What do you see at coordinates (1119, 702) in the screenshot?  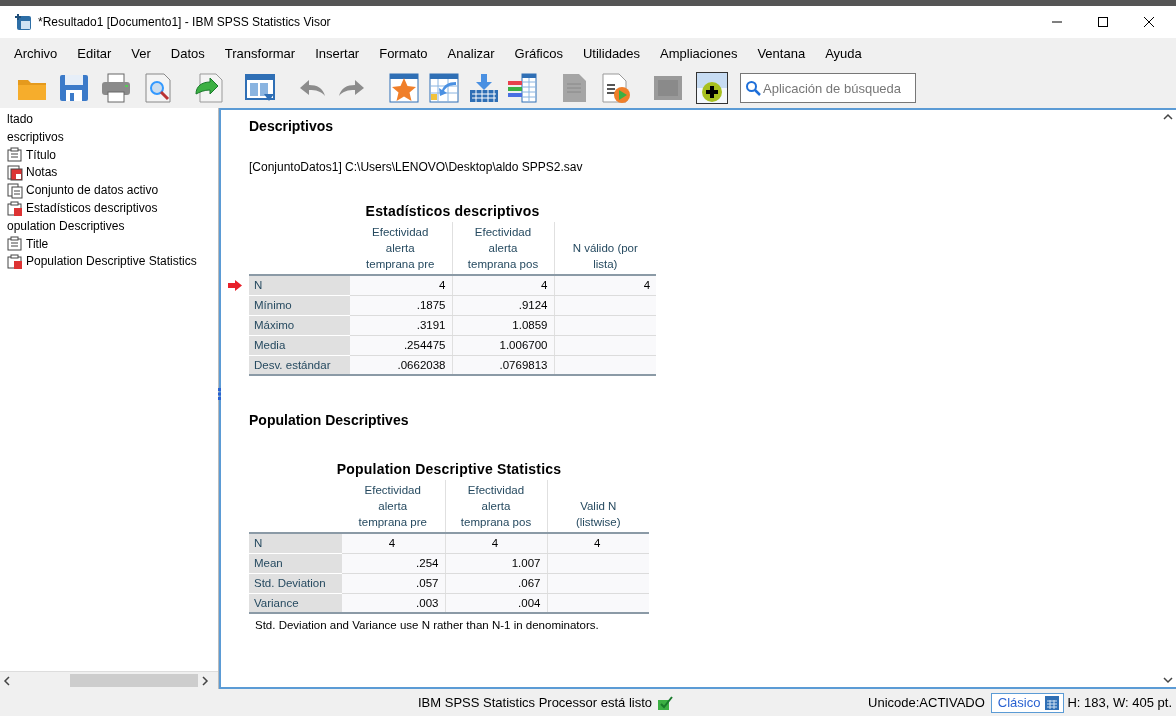 I see `size-status: H: 183, W: 405 pt.` at bounding box center [1119, 702].